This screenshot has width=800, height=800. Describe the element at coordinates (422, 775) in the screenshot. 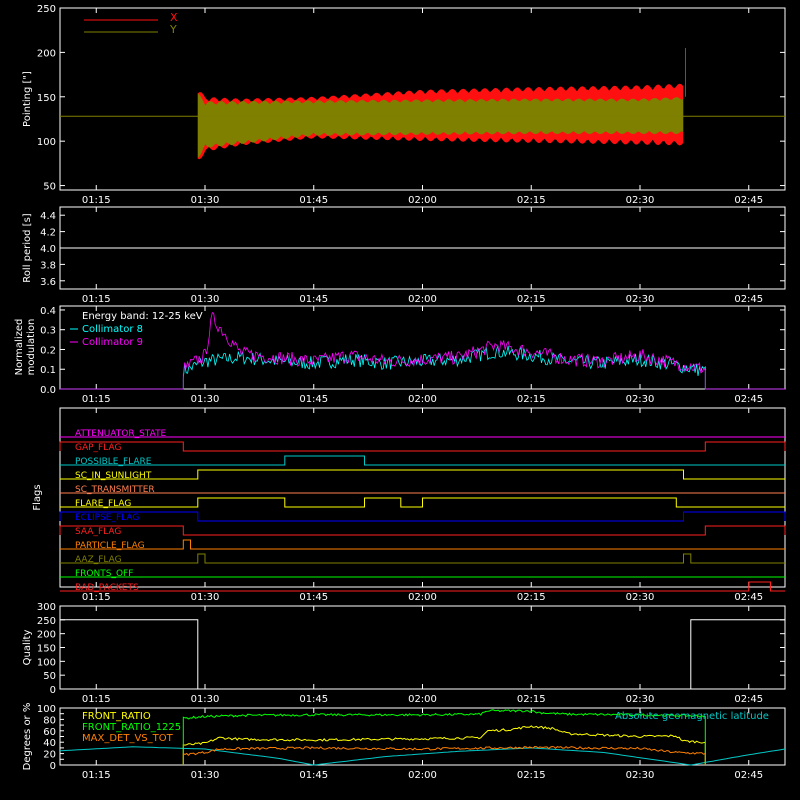

I see `ratios-xtick-label: 02:00` at that location.